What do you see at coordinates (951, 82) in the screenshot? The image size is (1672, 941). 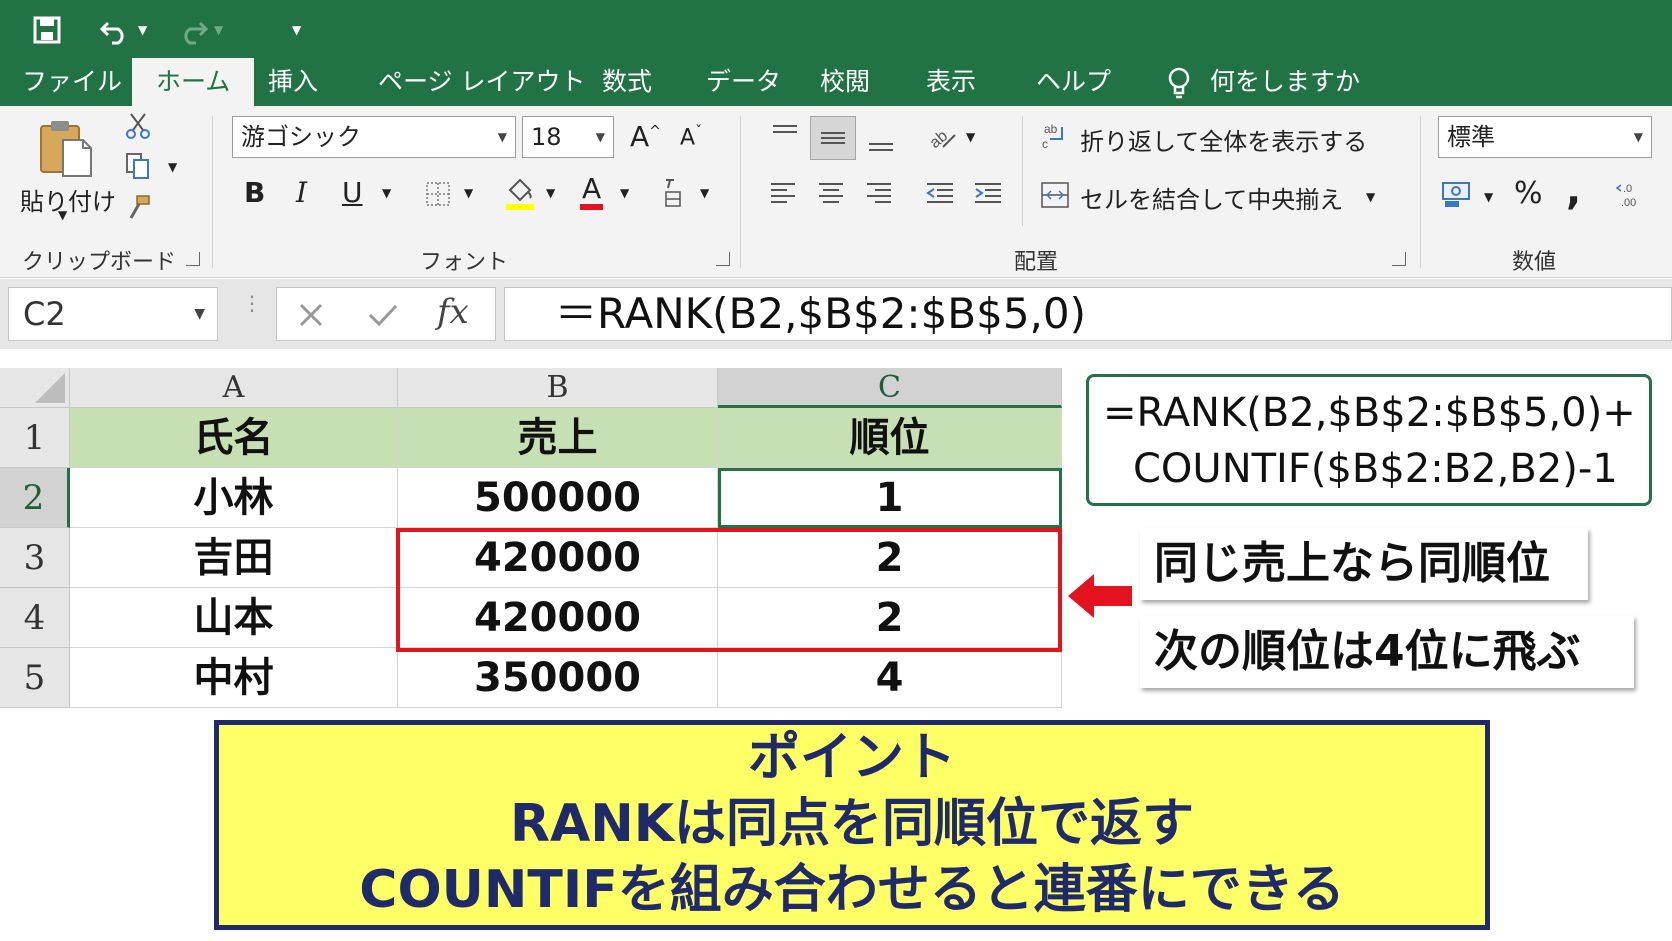 I see `tab-view: 表示` at bounding box center [951, 82].